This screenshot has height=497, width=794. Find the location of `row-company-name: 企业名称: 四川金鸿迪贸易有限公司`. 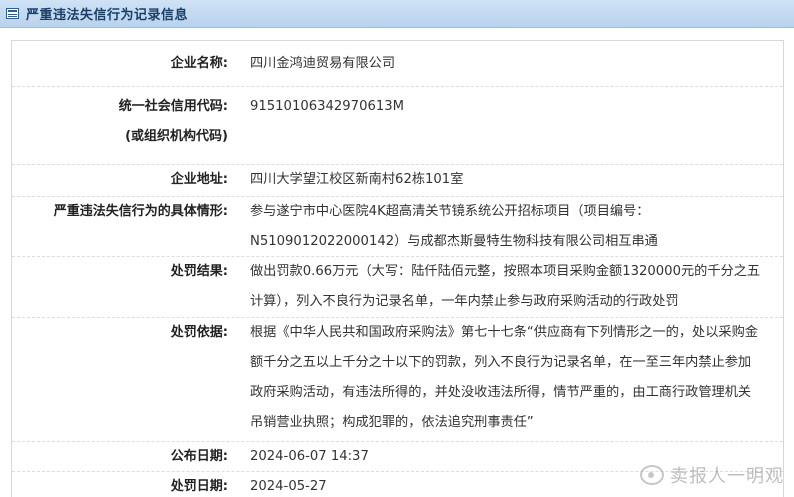

row-company-name: 企业名称: 四川金鸿迪贸易有限公司 is located at coordinates (397, 64).